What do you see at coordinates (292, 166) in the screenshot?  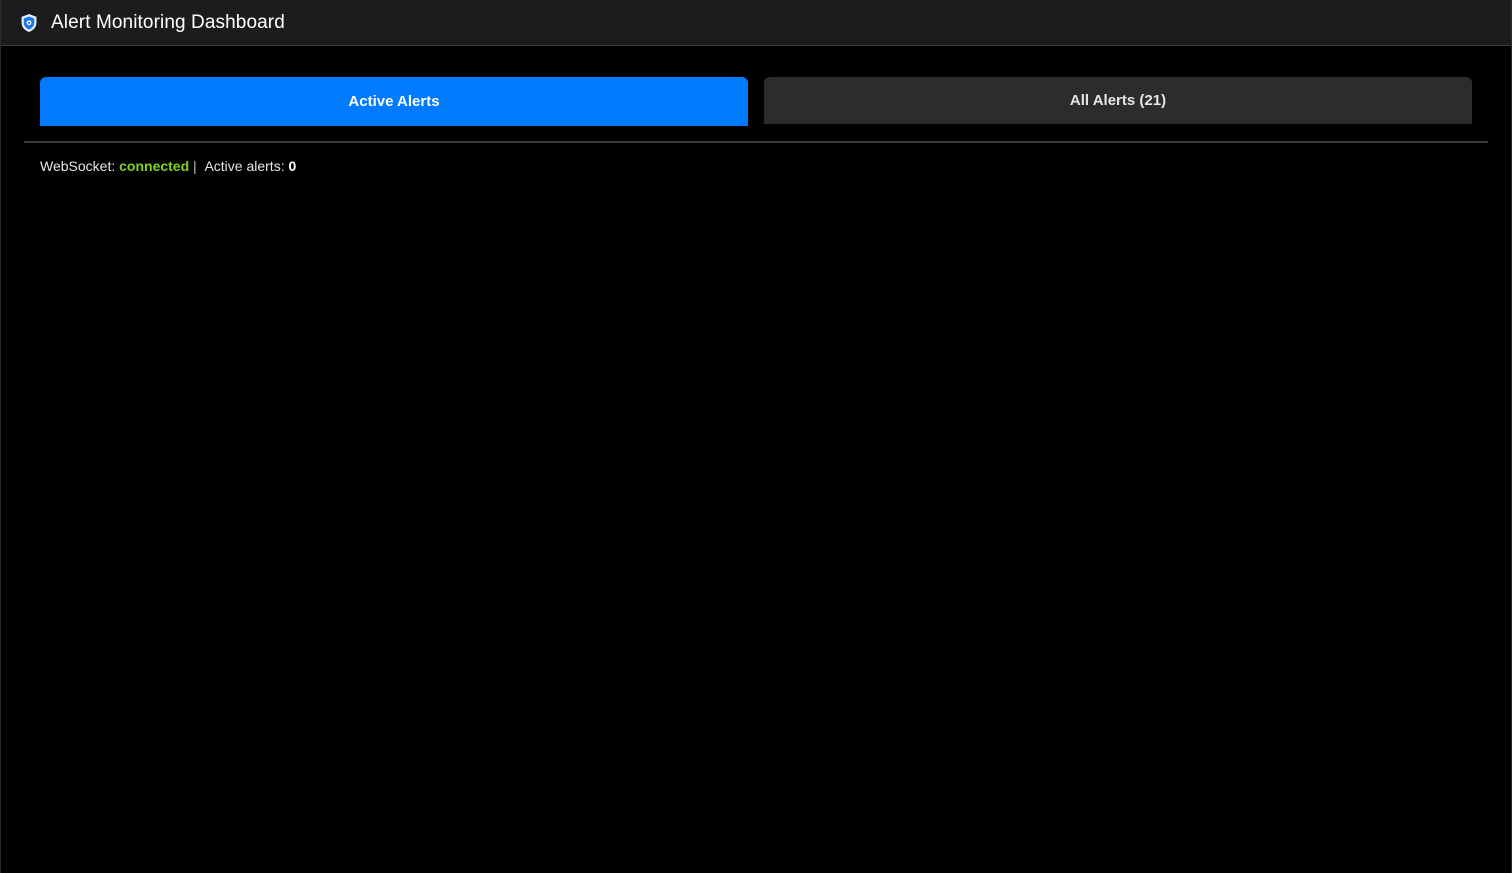 I see `active-alerts-count: 0` at bounding box center [292, 166].